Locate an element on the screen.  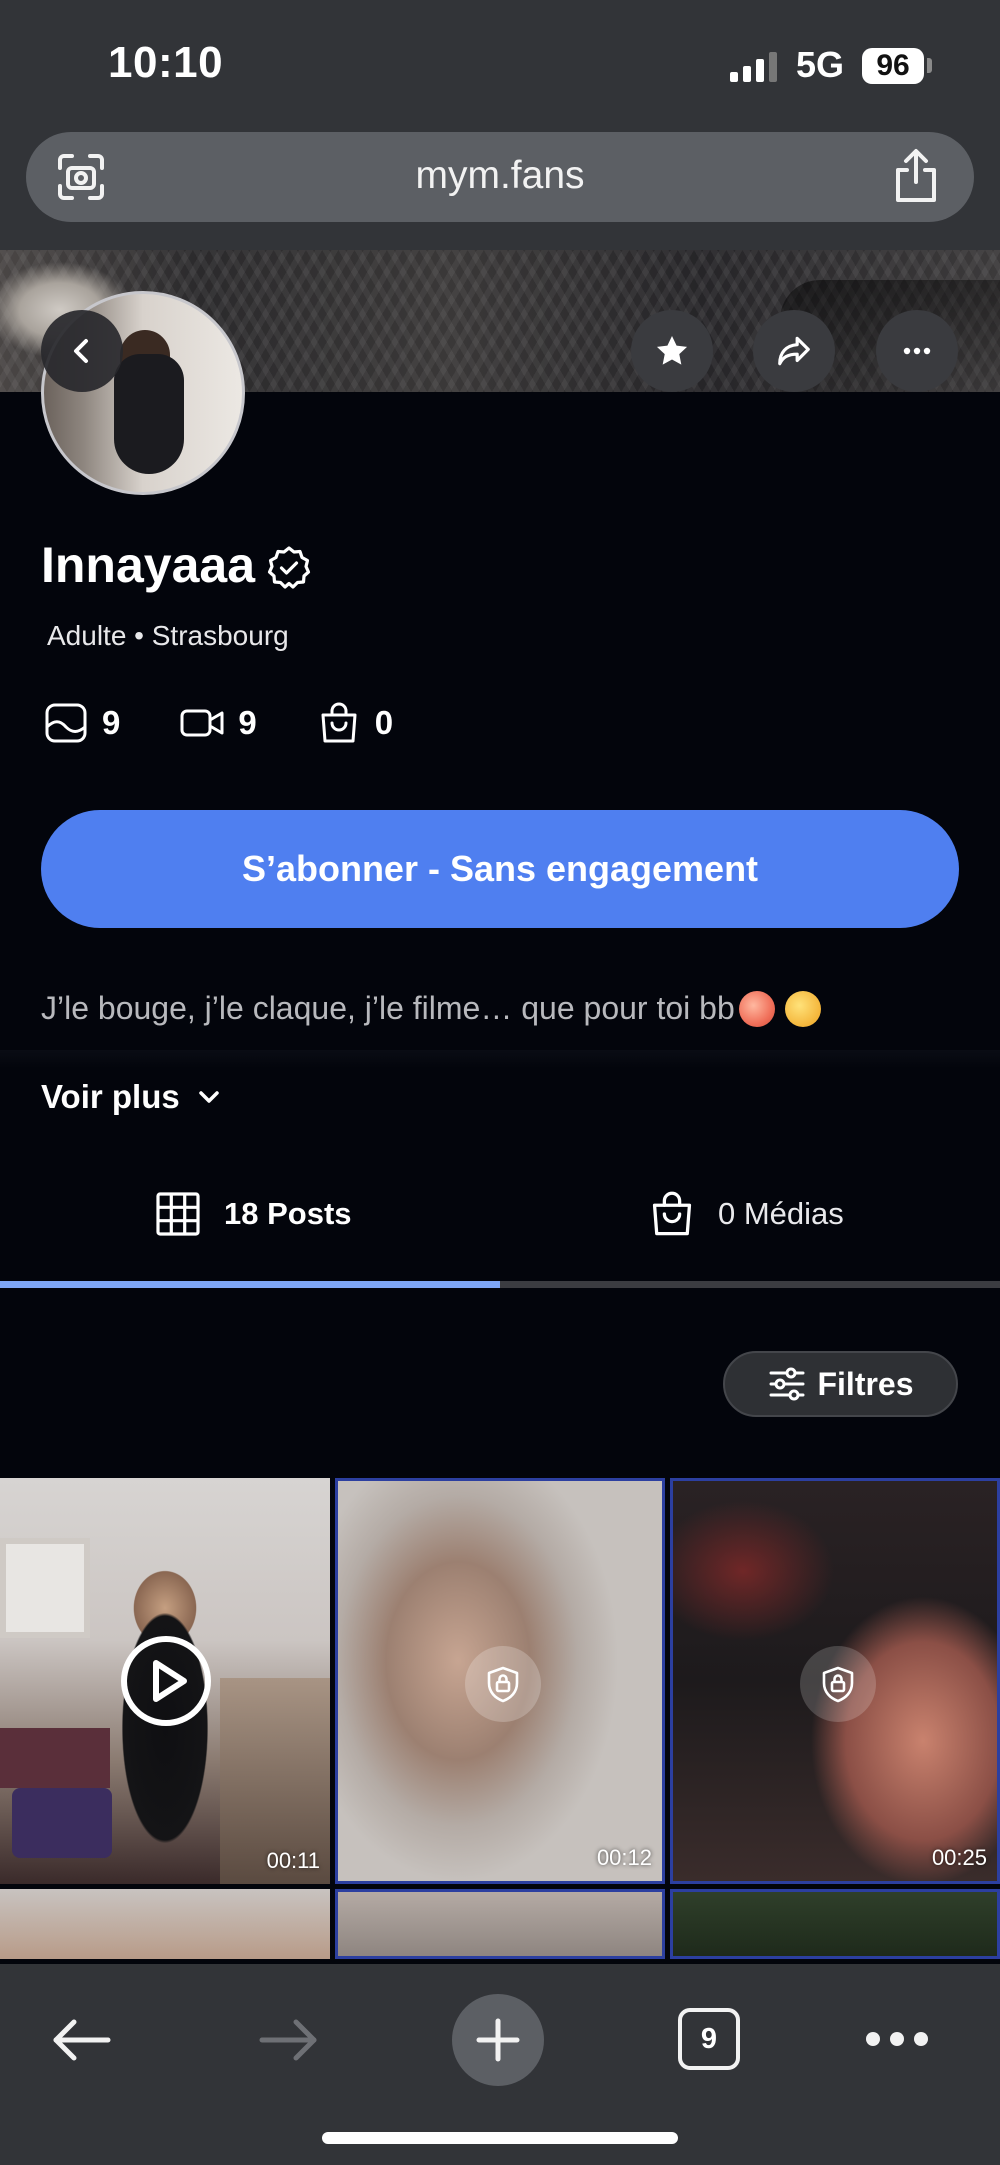
kiss-emoji-icon is located at coordinates (802, 1009).